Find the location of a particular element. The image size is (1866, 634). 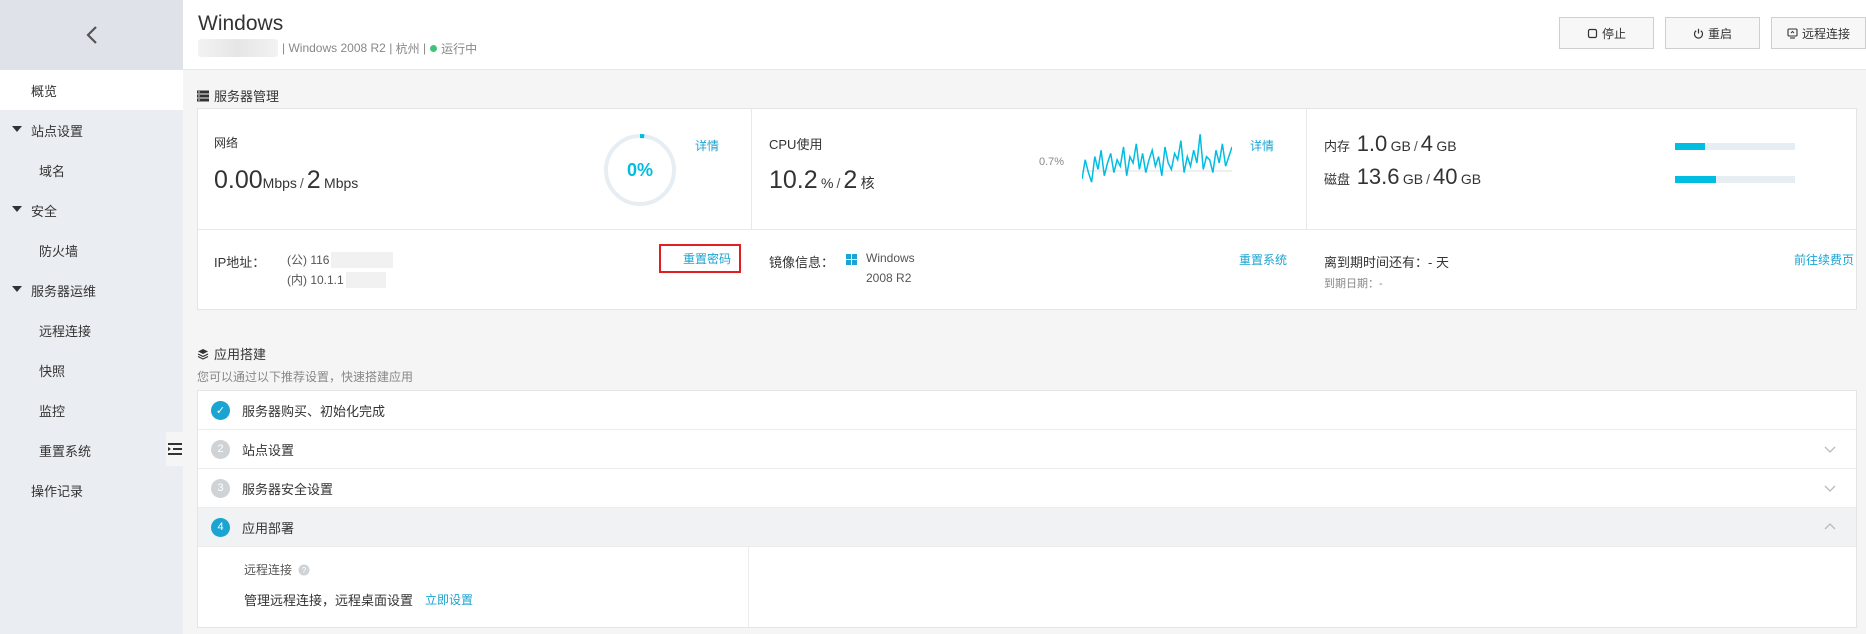

sidebar-item-8: 监控 is located at coordinates (91, 410).